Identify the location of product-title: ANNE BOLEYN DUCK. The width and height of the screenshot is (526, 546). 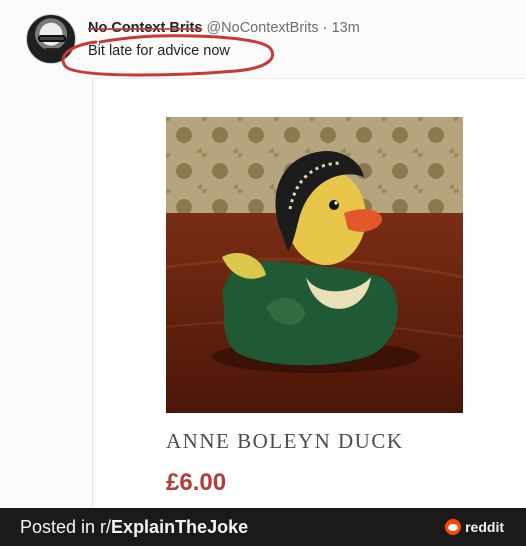
(285, 441).